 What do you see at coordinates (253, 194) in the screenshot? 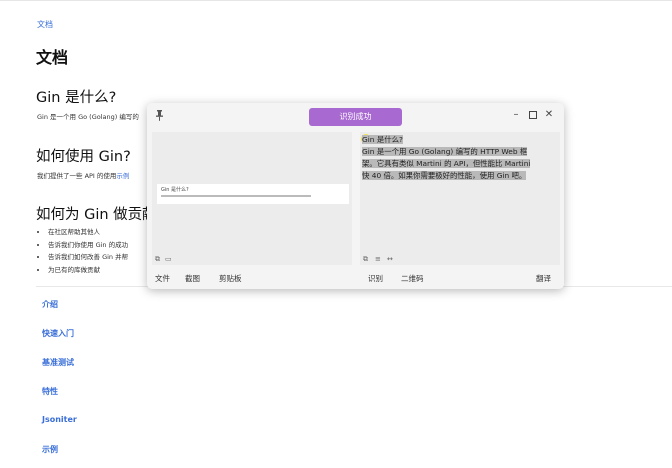
I see `preview-thumbnail: Gin 是什么?` at bounding box center [253, 194].